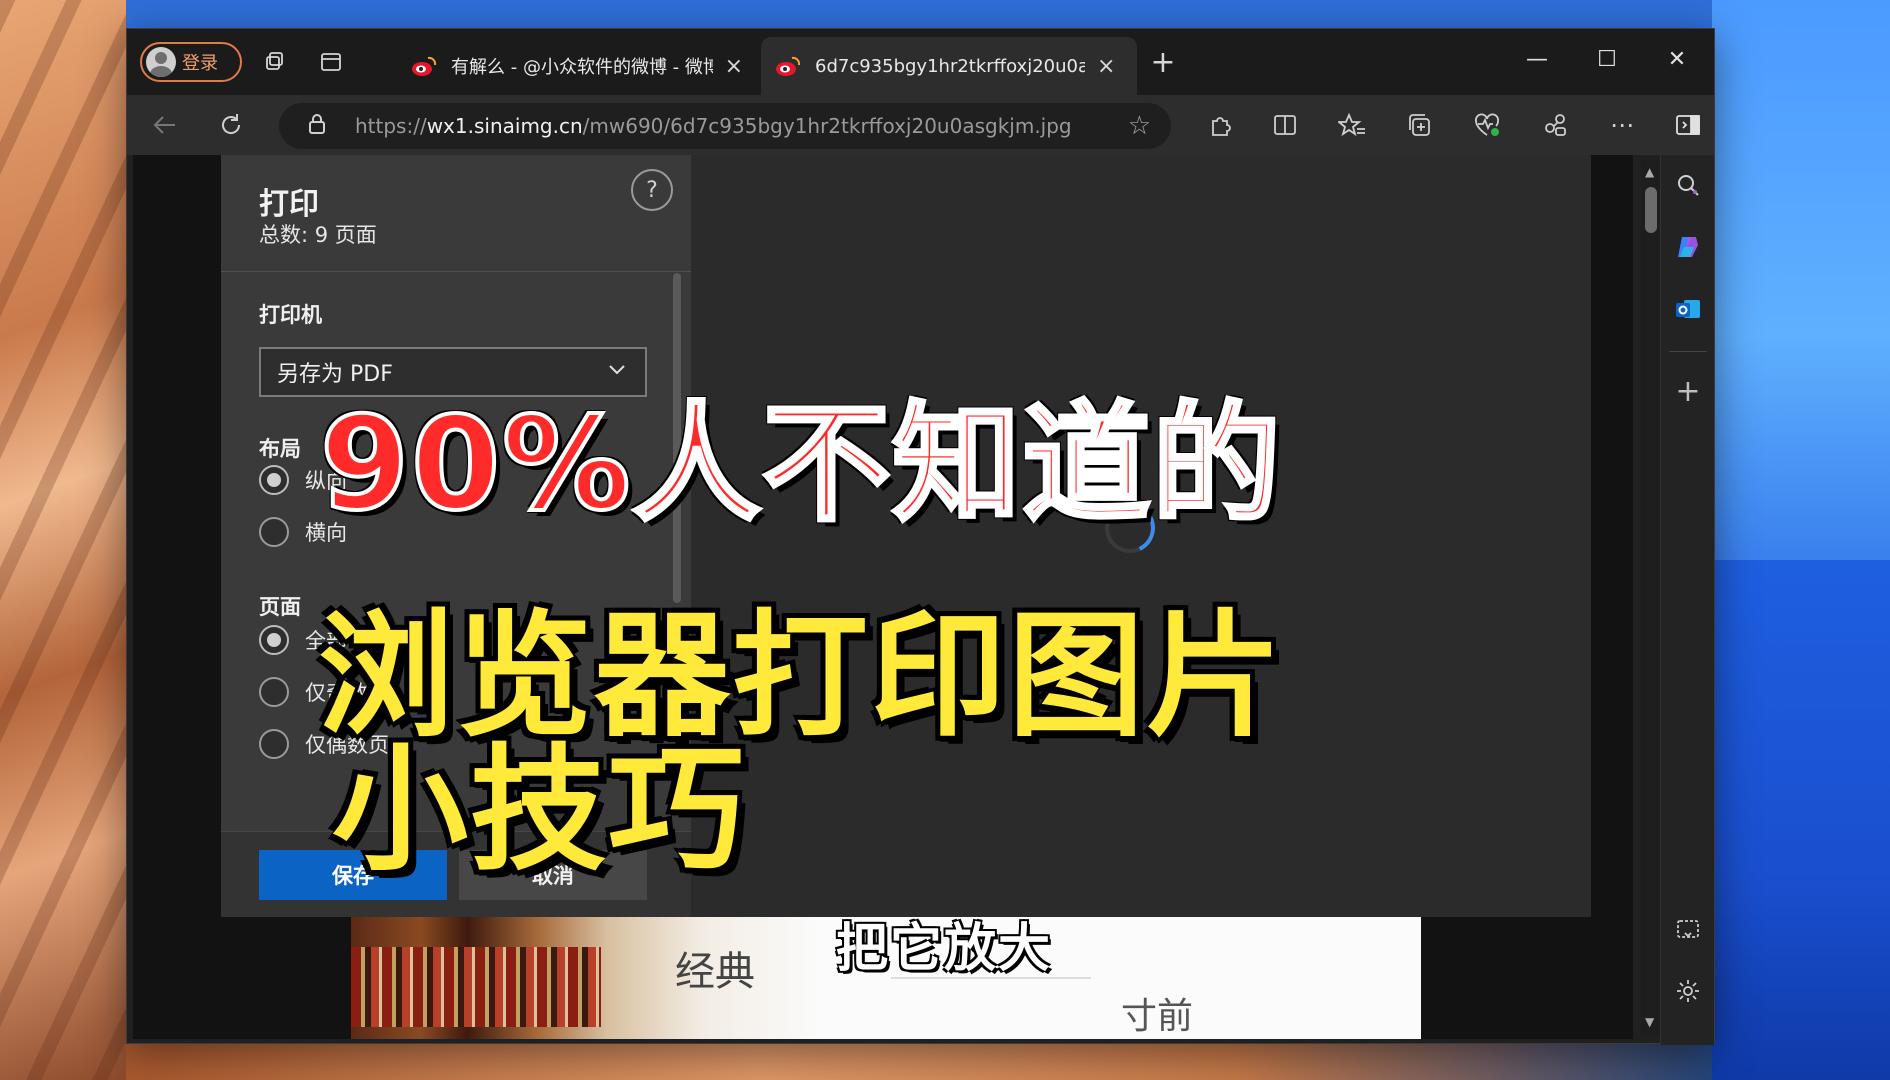  I want to click on sidebar-toggle-icon, so click(1688, 125).